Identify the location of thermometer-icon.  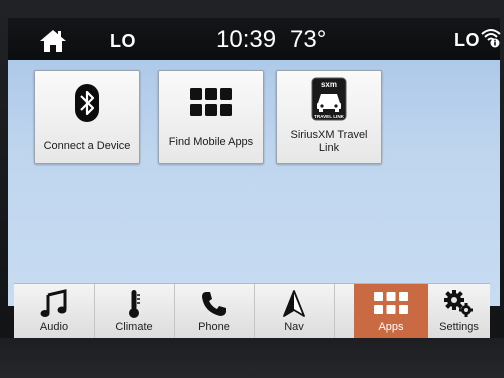
(134, 304).